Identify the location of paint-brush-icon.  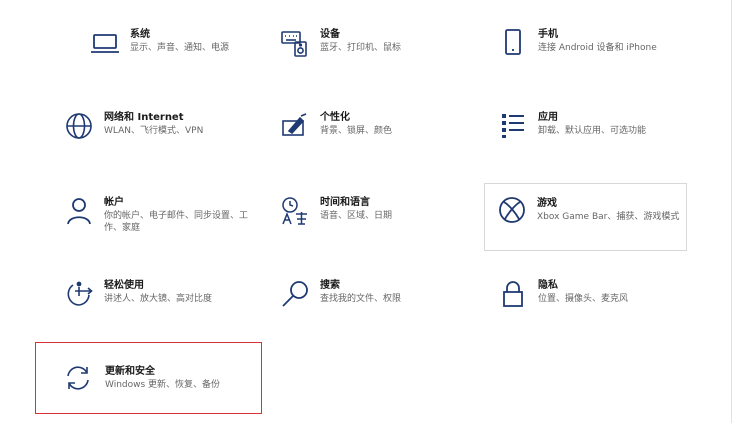
(295, 126).